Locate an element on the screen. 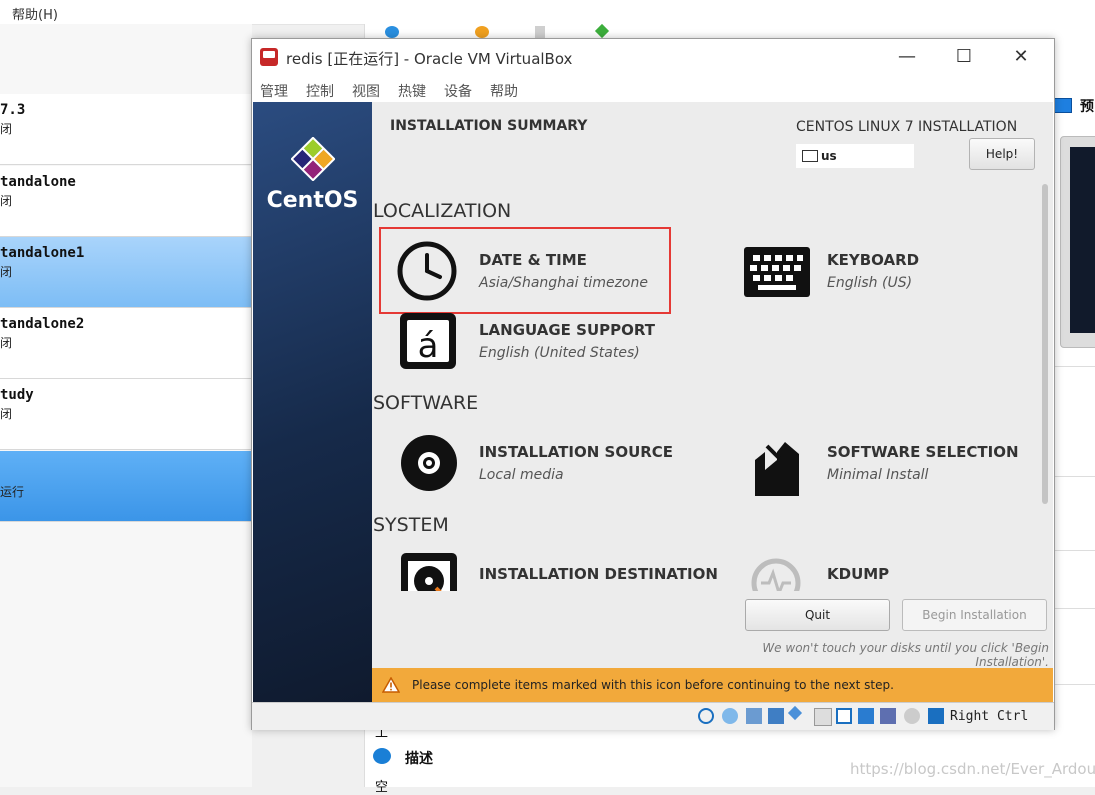 This screenshot has height=795, width=1095. menu-control: 控制 is located at coordinates (320, 91).